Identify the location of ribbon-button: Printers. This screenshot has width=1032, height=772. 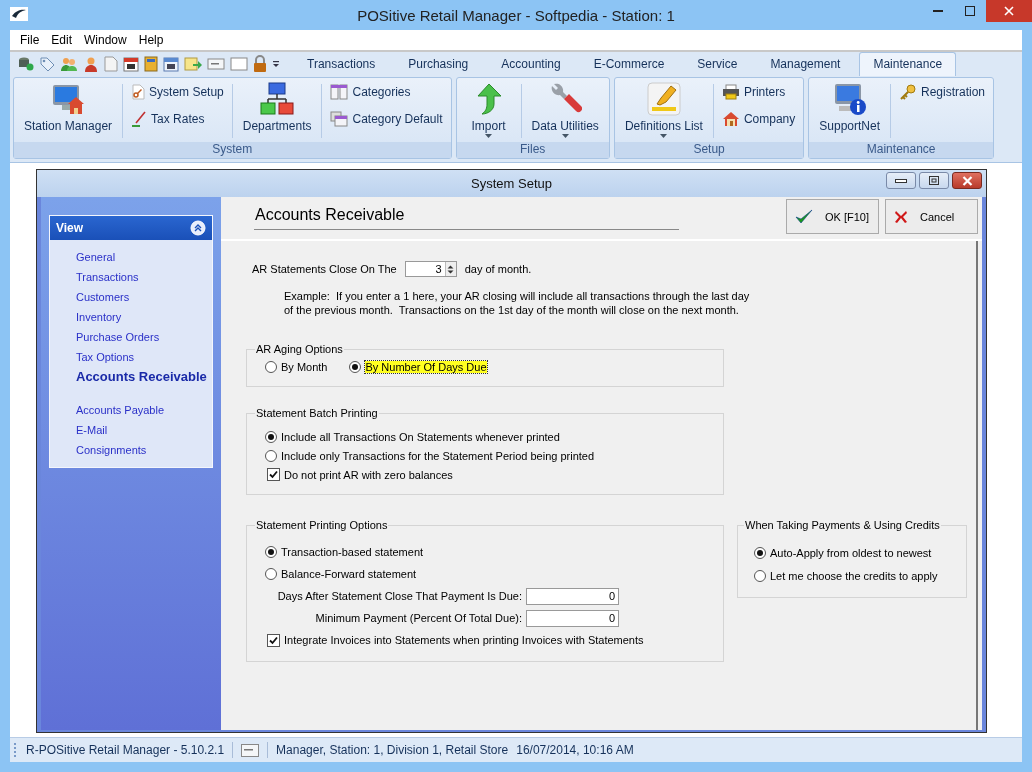
(758, 92).